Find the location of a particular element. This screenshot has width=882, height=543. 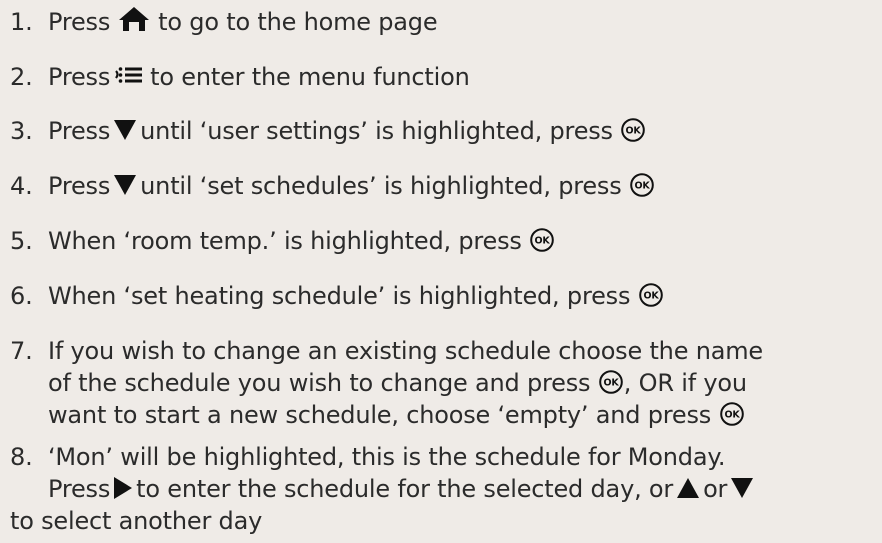

step-number: 8. is located at coordinates (21, 457).